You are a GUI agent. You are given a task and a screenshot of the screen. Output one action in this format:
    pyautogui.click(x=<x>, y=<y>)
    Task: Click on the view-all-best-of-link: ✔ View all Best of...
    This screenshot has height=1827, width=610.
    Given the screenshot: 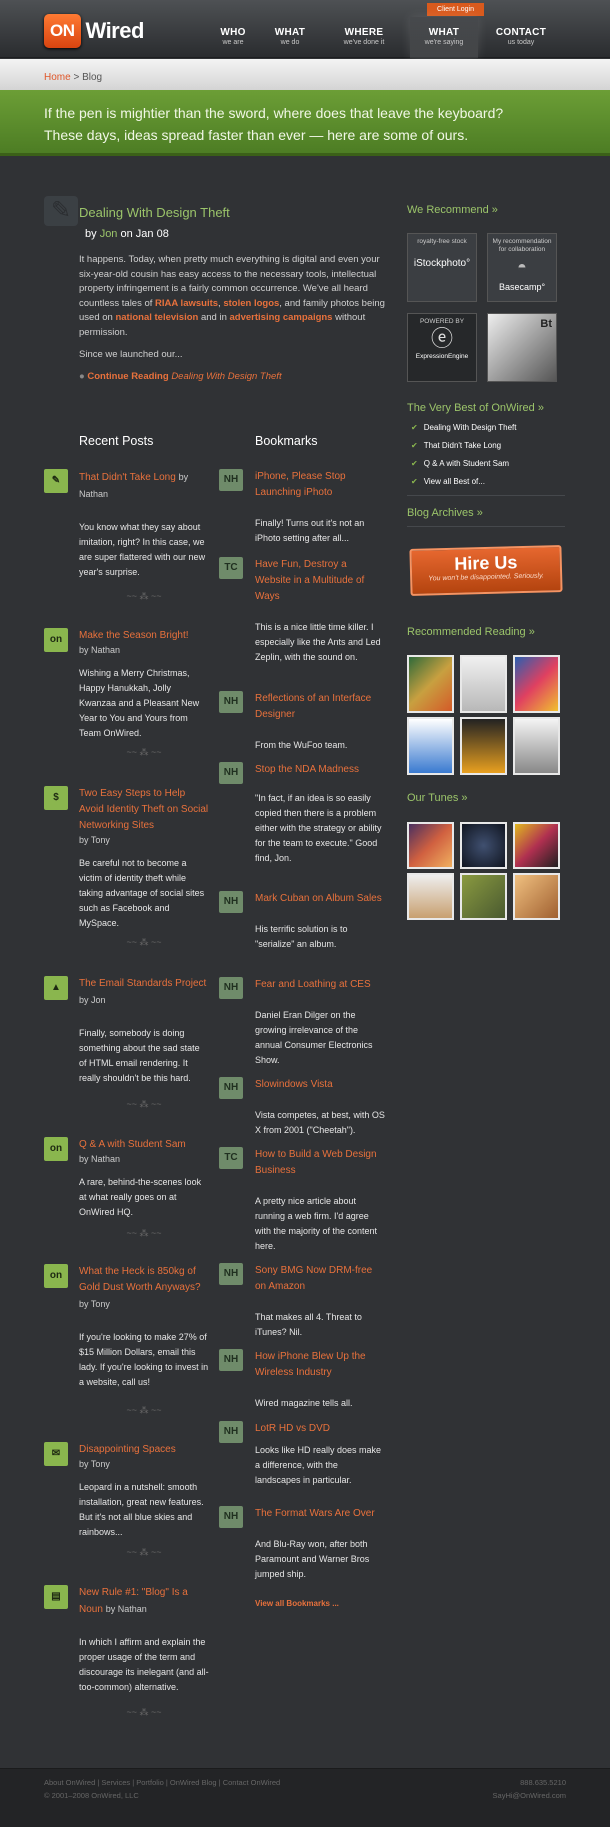 What is the action you would take?
    pyautogui.click(x=448, y=482)
    